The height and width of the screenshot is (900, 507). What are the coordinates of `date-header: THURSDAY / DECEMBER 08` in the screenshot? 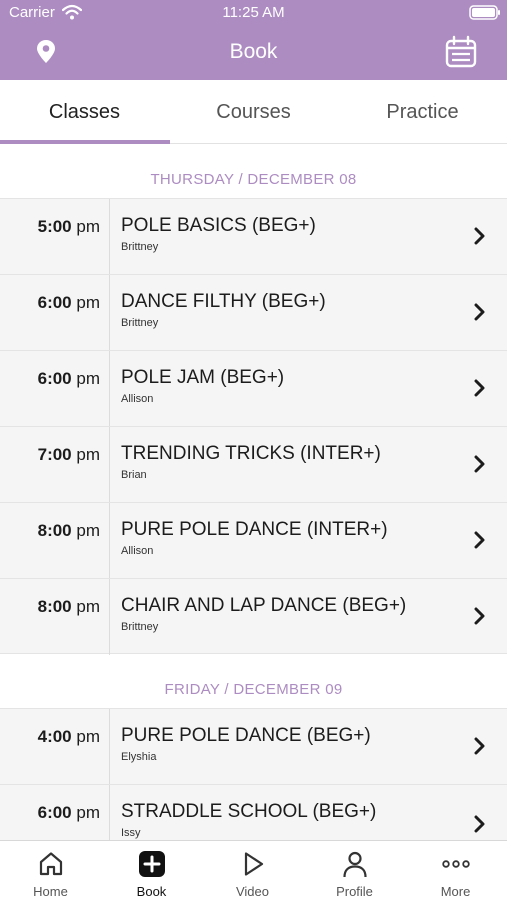 It's located at (253, 171).